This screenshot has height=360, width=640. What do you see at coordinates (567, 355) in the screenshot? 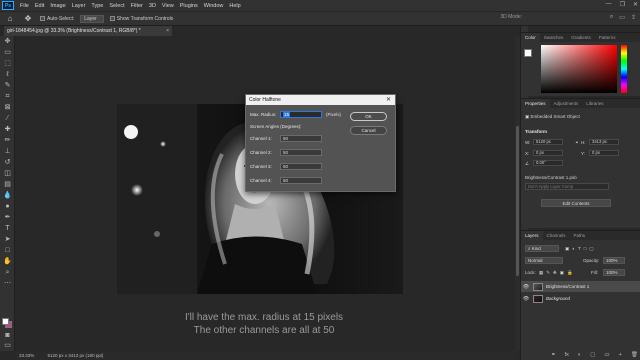
I see `fx-icon: fx` at bounding box center [567, 355].